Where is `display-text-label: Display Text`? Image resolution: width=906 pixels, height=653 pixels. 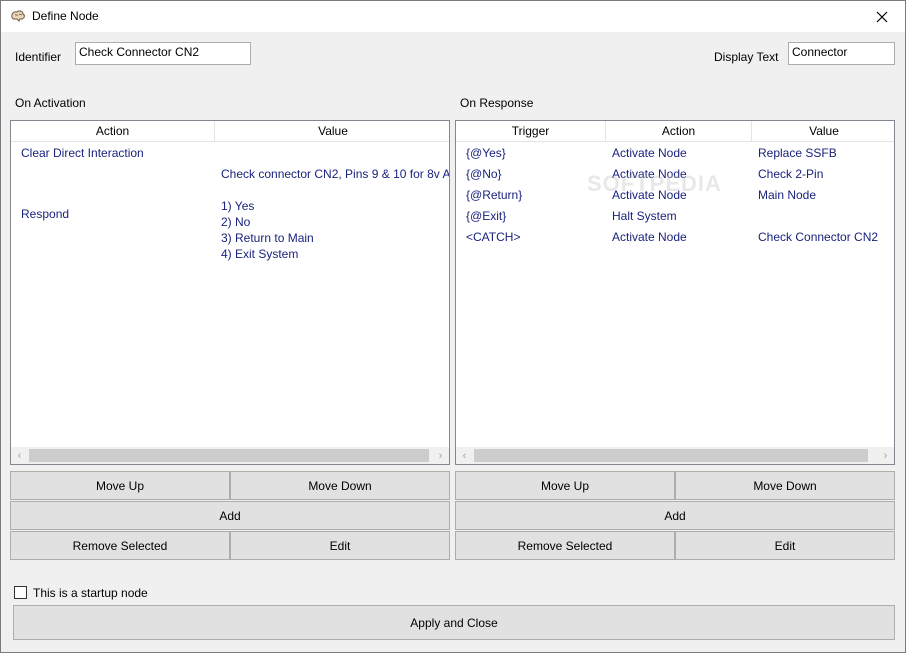 display-text-label: Display Text is located at coordinates (746, 57).